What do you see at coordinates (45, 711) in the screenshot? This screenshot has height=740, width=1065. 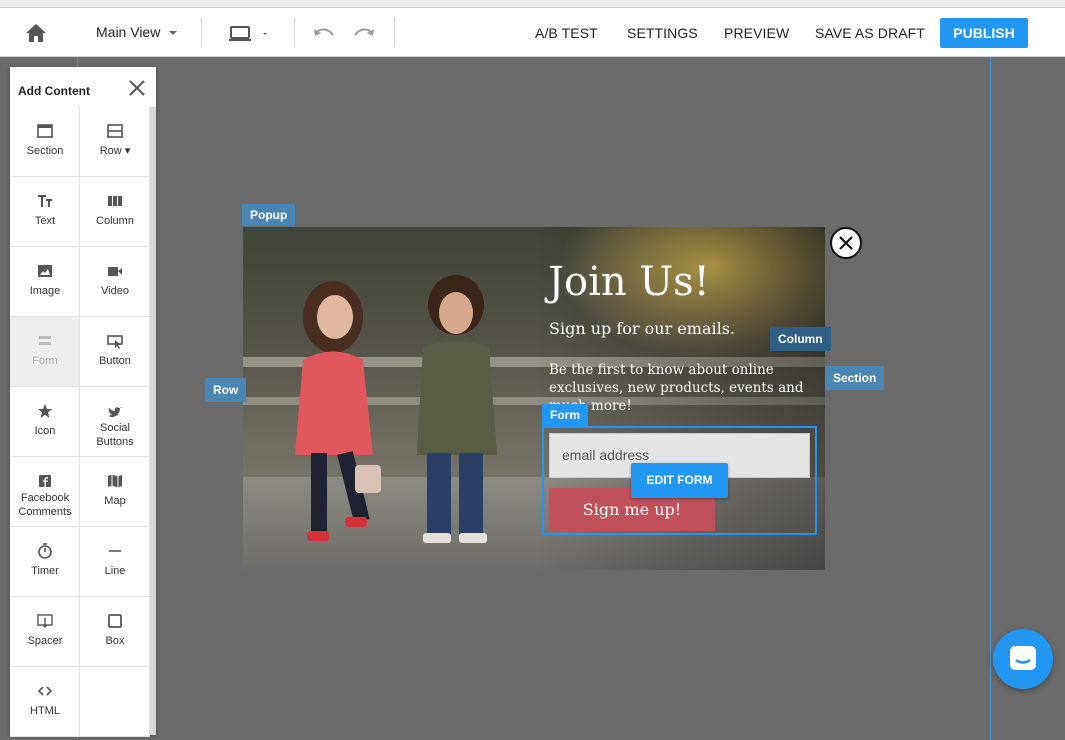 I see `tile-label: HTML` at bounding box center [45, 711].